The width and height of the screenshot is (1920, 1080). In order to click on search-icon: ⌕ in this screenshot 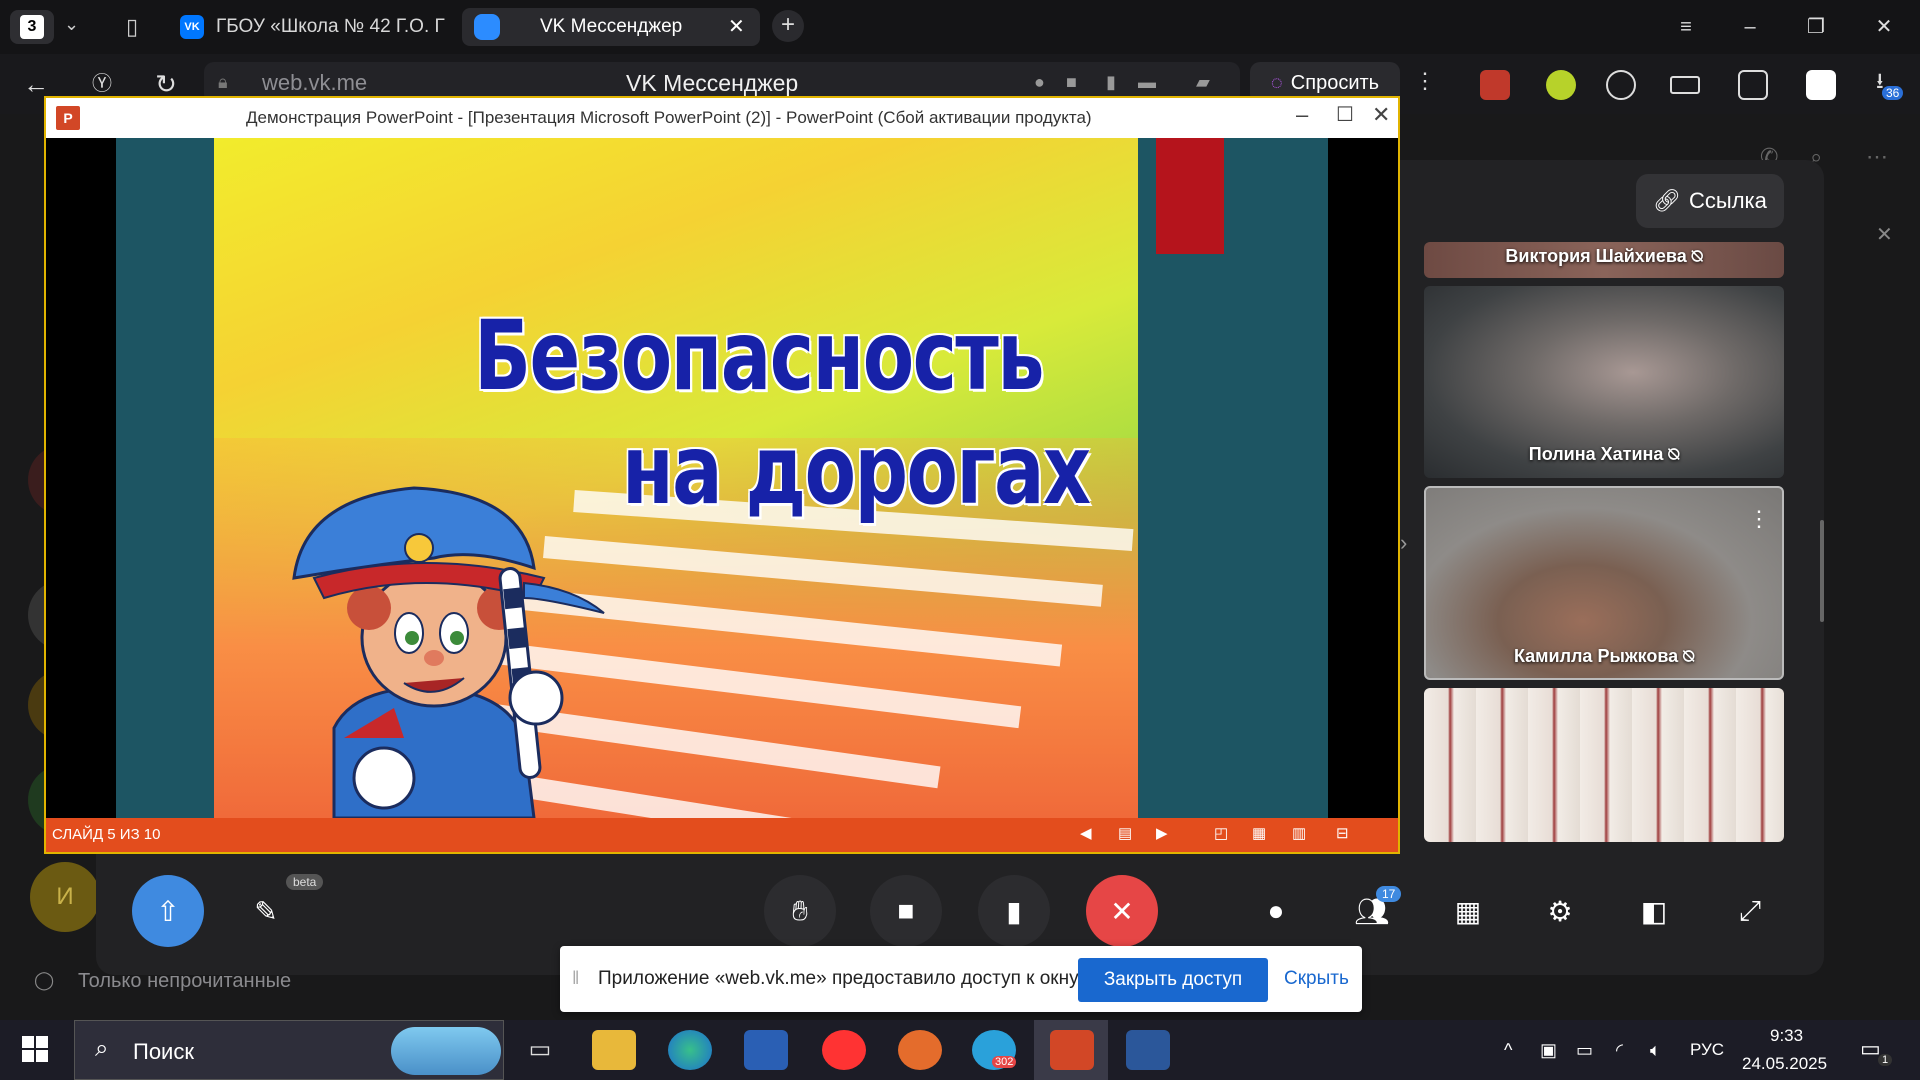, I will do `click(102, 1048)`.